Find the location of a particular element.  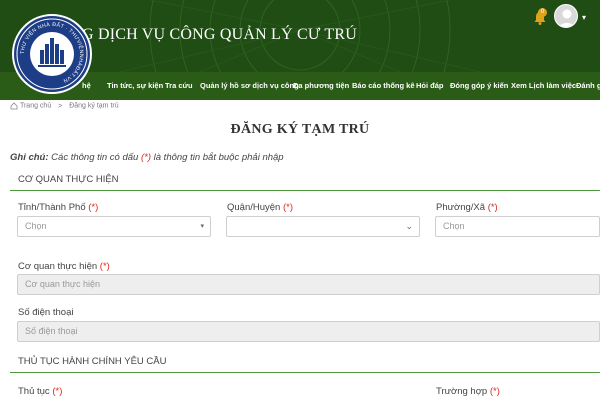

logo-emblem-icon: THƯ VIỆN NHÀ ĐẤT · THƯVIỆNNHÀĐẤT.VN is located at coordinates (52, 54).